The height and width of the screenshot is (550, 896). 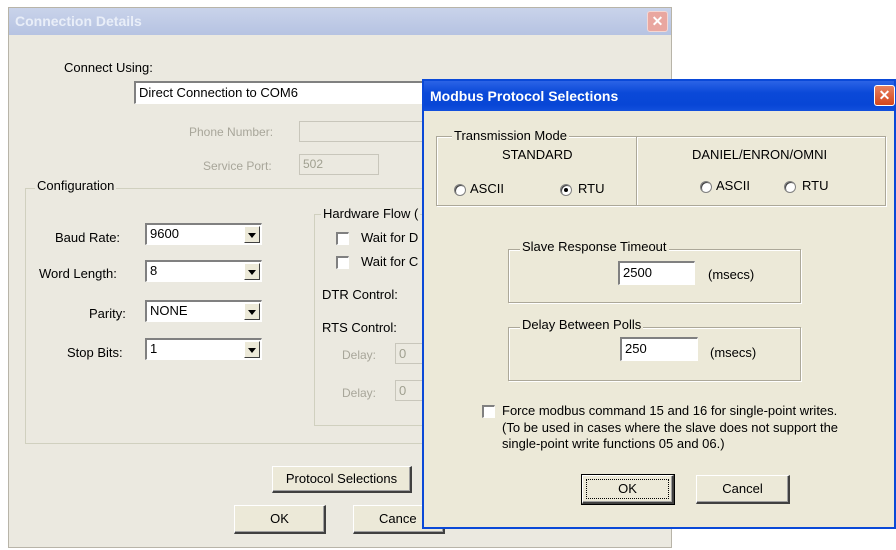 What do you see at coordinates (731, 274) in the screenshot?
I see `slave-timeout-unit: (msecs)` at bounding box center [731, 274].